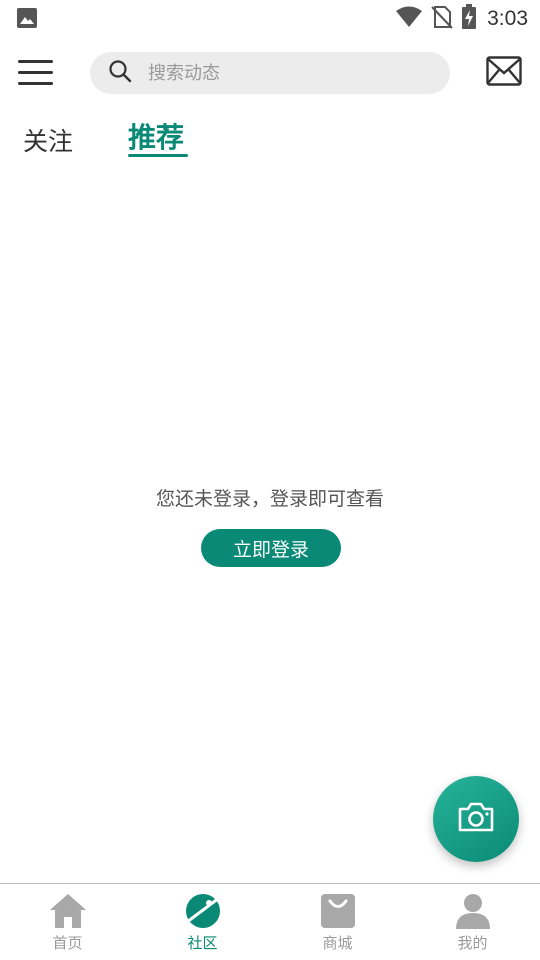 The image size is (540, 960). Describe the element at coordinates (442, 19) in the screenshot. I see `no-sim-icon` at that location.